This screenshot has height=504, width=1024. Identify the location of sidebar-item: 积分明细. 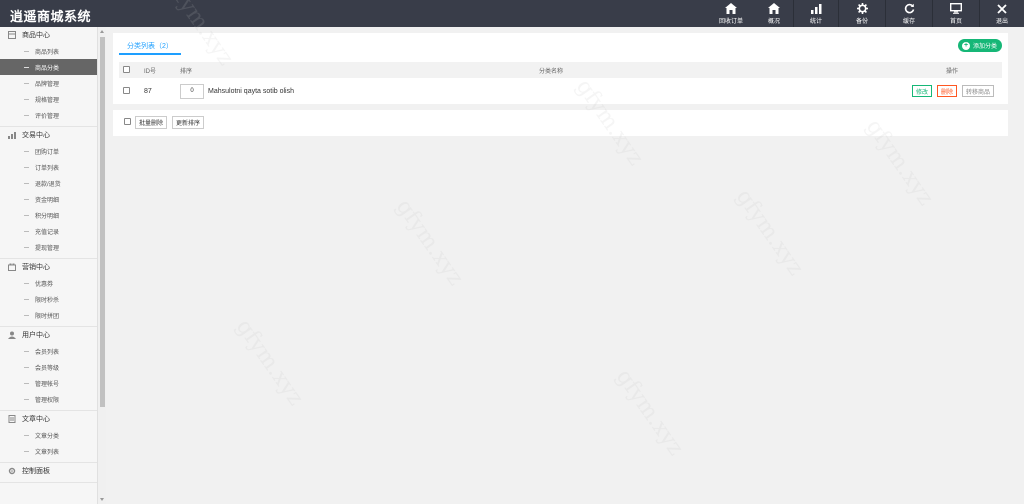
(48, 215).